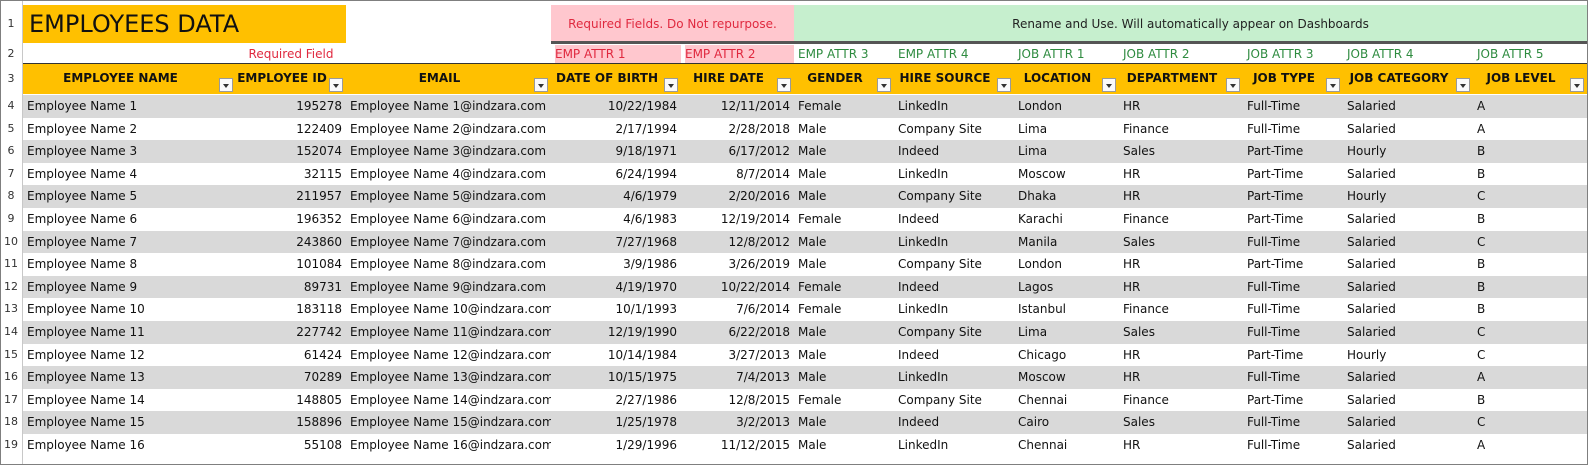 Image resolution: width=1588 pixels, height=465 pixels. What do you see at coordinates (737, 377) in the screenshot?
I see `table-cell: 7/4/2013` at bounding box center [737, 377].